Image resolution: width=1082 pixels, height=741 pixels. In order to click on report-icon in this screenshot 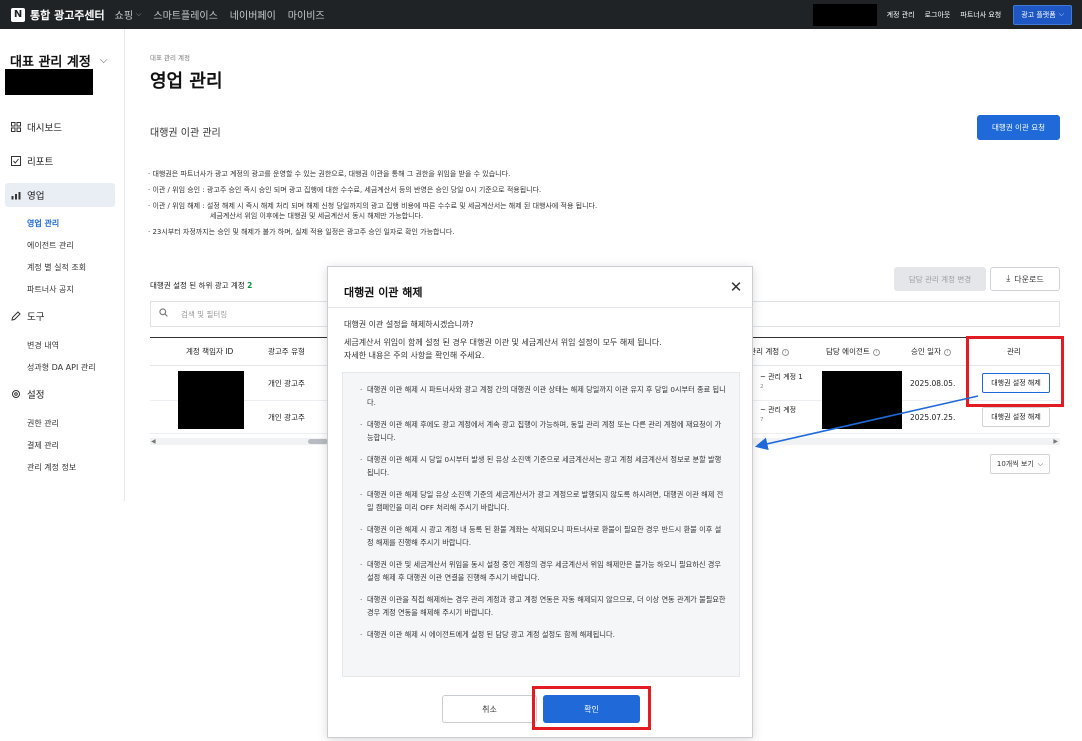, I will do `click(16, 161)`.